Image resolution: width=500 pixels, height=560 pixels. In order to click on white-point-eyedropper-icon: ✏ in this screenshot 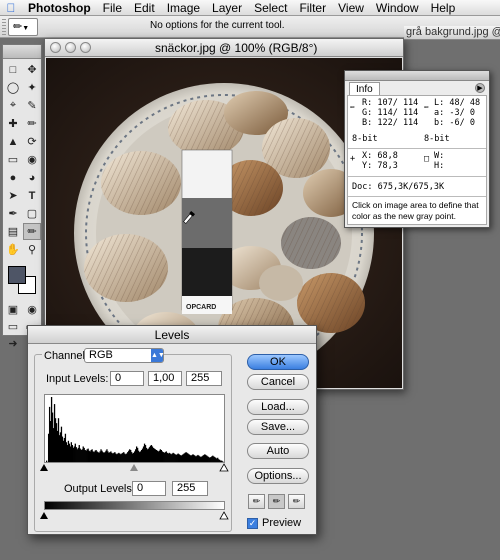, I will do `click(296, 501)`.